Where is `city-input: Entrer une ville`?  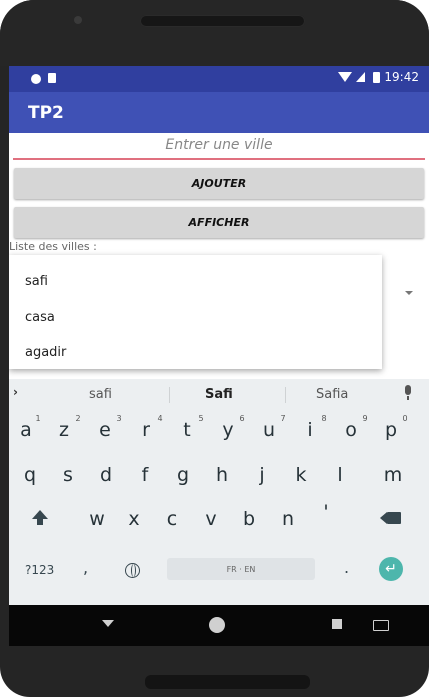
city-input: Entrer une ville is located at coordinates (219, 148).